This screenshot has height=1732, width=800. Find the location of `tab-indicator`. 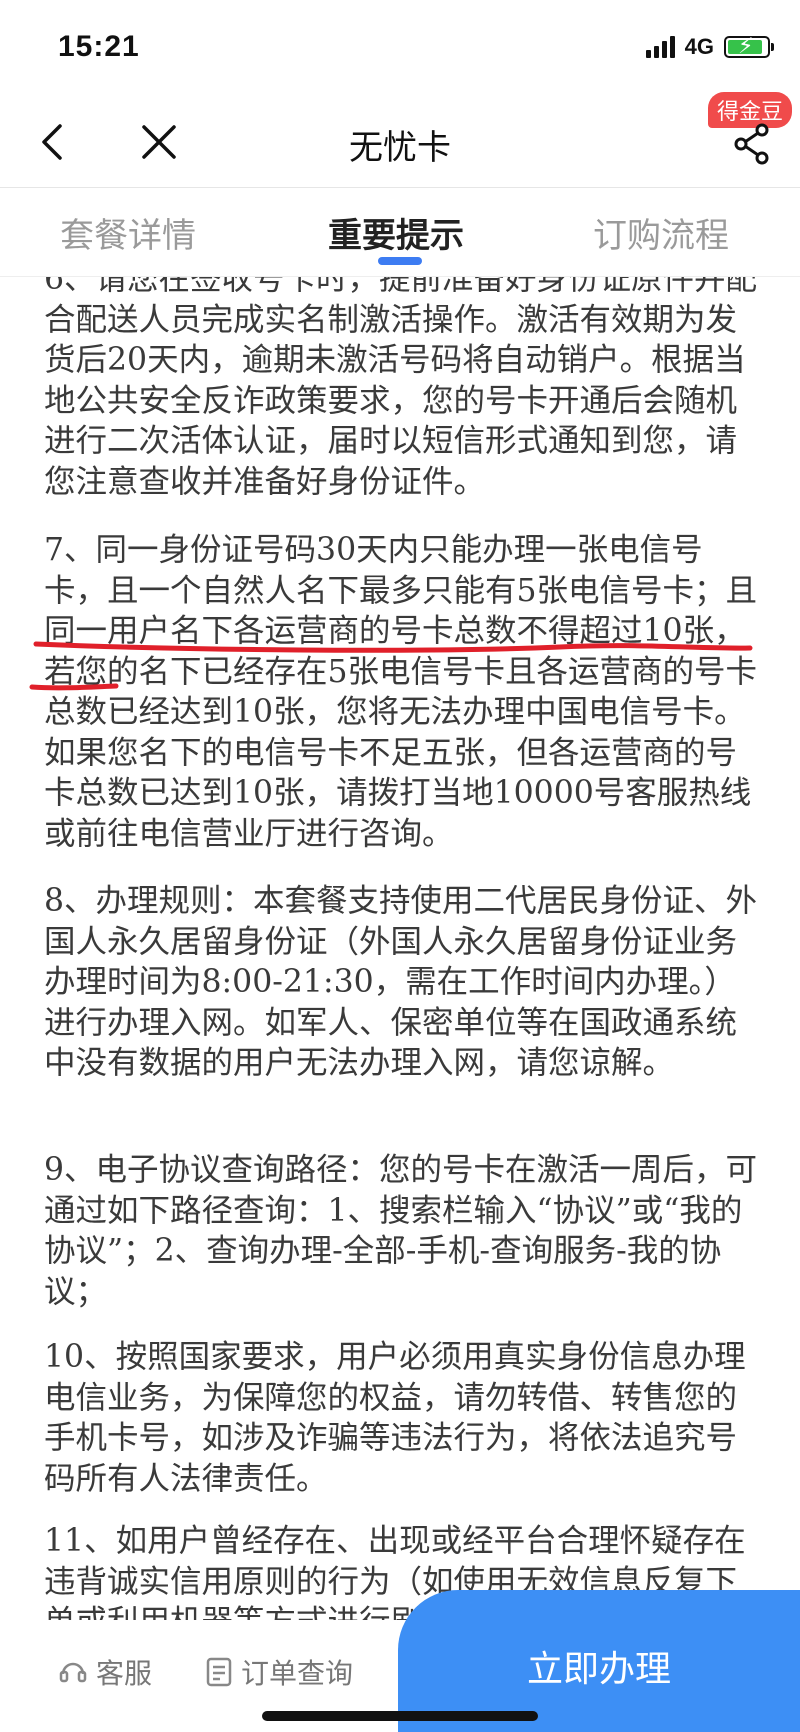

tab-indicator is located at coordinates (400, 261).